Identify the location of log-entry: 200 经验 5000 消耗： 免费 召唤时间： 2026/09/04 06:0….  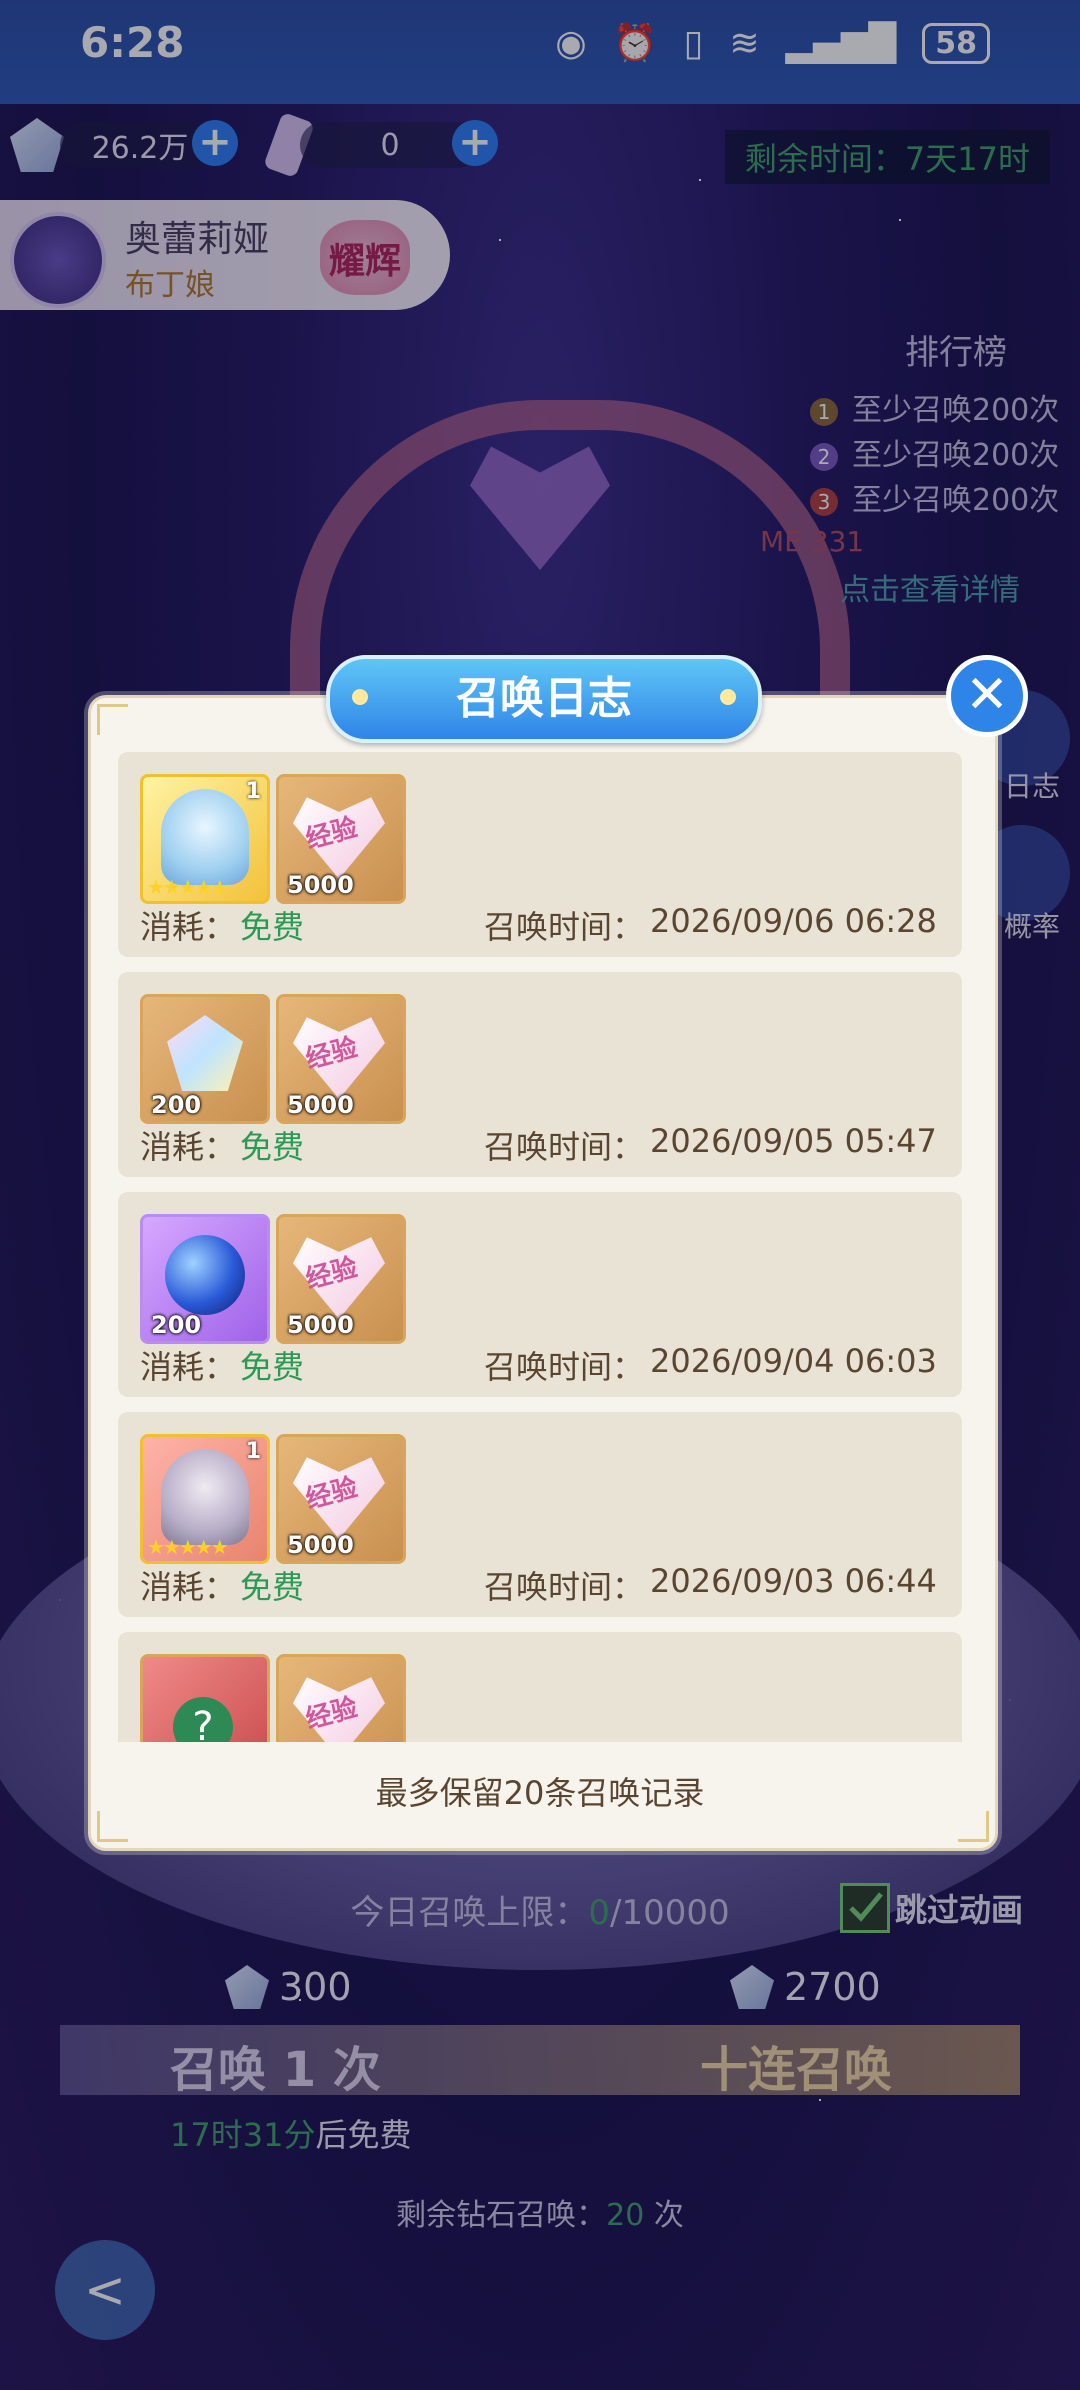
(540, 1294).